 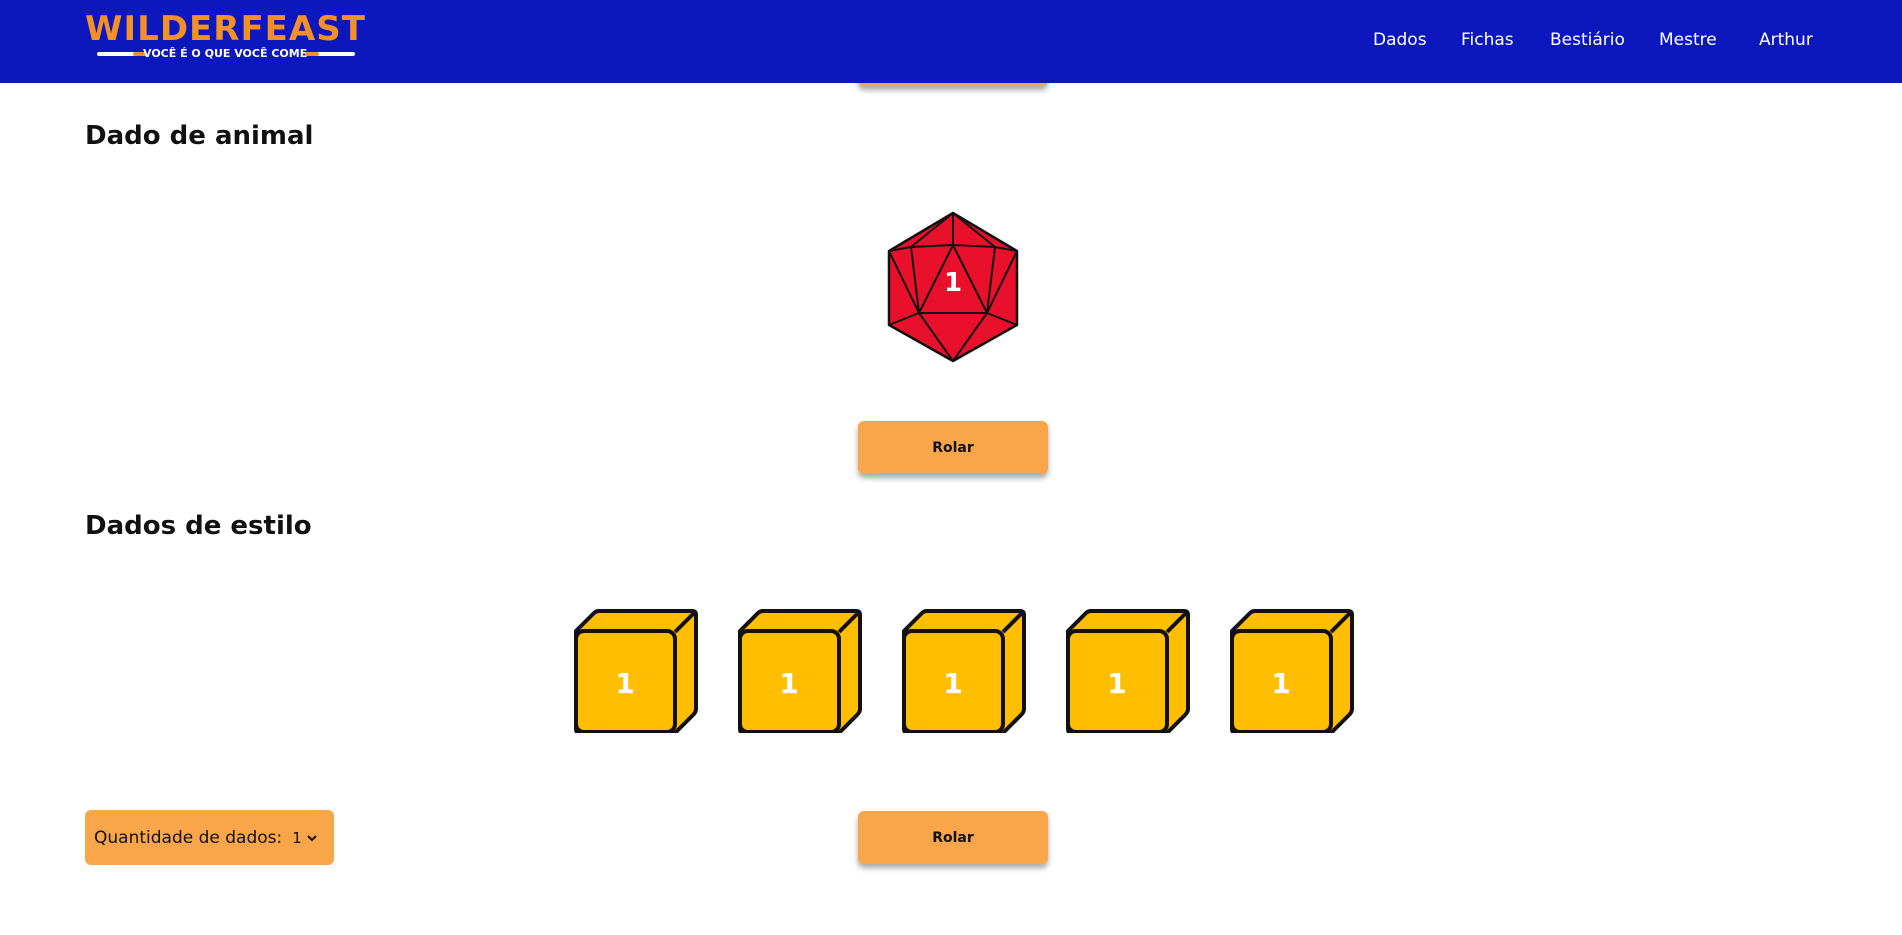 I want to click on section-title-style: Dados de estilo, so click(x=198, y=526).